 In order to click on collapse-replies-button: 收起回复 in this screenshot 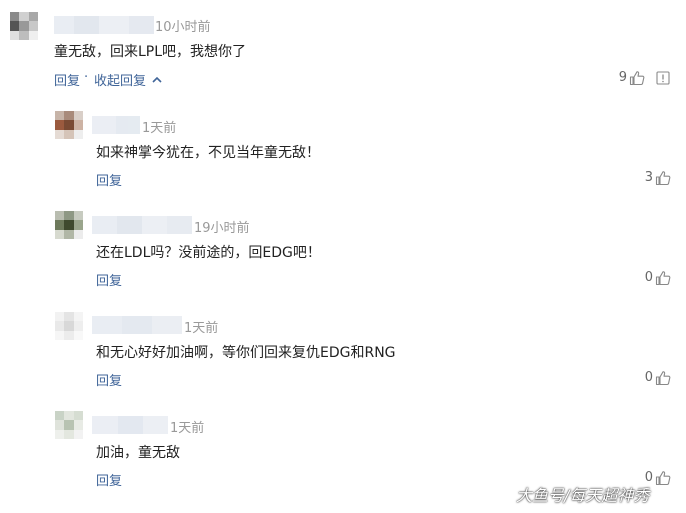, I will do `click(128, 79)`.